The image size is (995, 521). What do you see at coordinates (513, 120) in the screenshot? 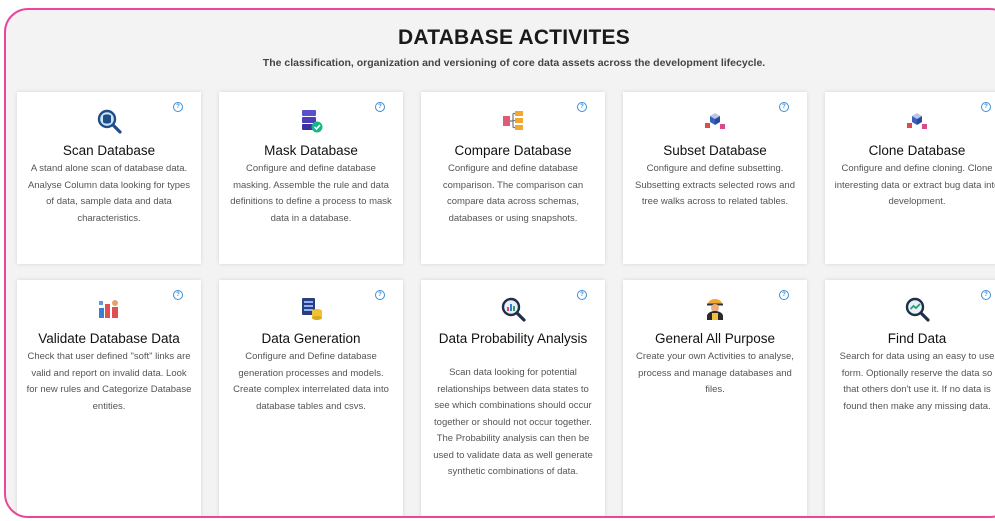
I see `compare-databases-icon` at bounding box center [513, 120].